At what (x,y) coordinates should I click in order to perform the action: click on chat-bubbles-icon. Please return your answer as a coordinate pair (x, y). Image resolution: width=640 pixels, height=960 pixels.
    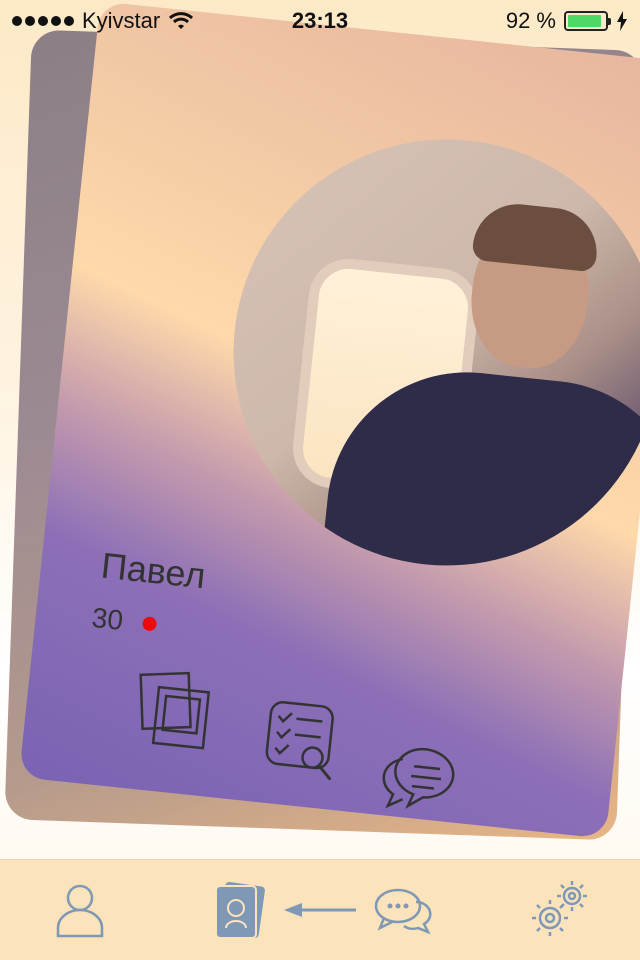
    Looking at the image, I should click on (418, 778).